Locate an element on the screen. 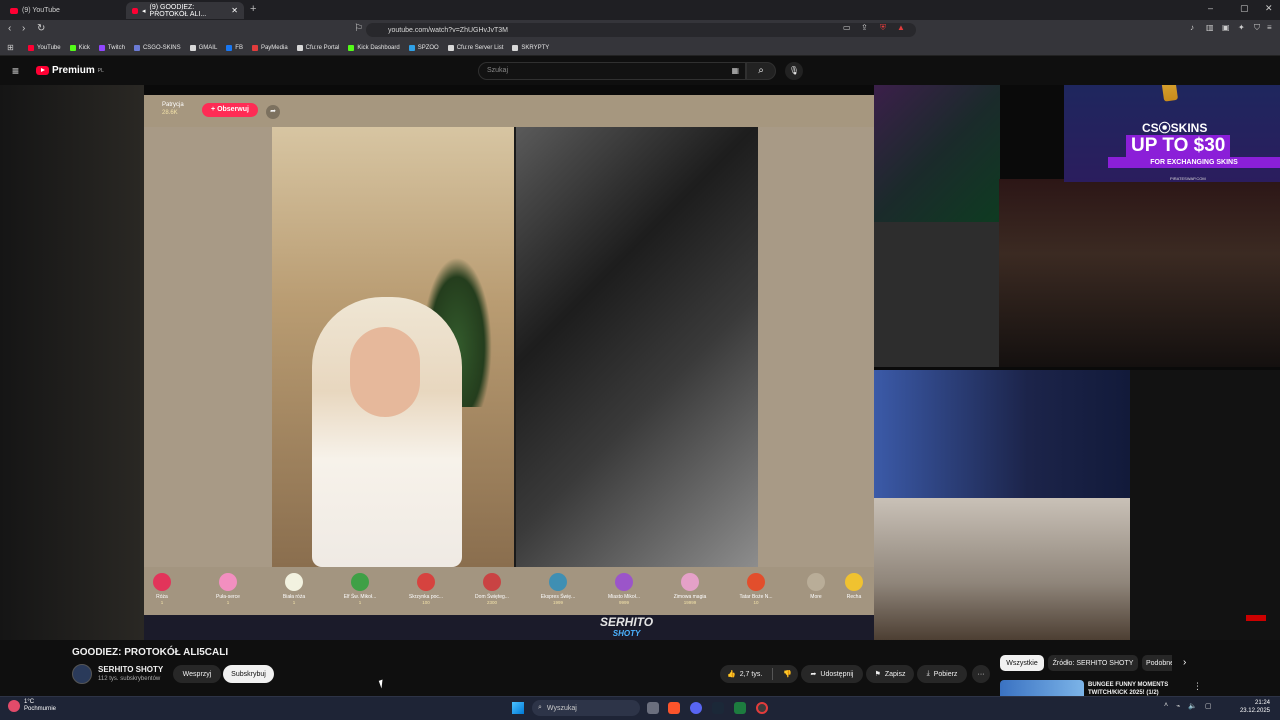 The height and width of the screenshot is (720, 1280). share-button: ➦ Udostępnij is located at coordinates (832, 674).